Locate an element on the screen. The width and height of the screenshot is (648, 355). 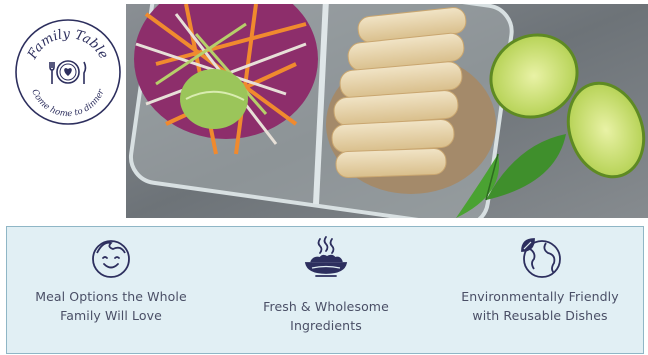
family-table-logo: Family Table Come home to dinner is located at coordinates (68, 72).